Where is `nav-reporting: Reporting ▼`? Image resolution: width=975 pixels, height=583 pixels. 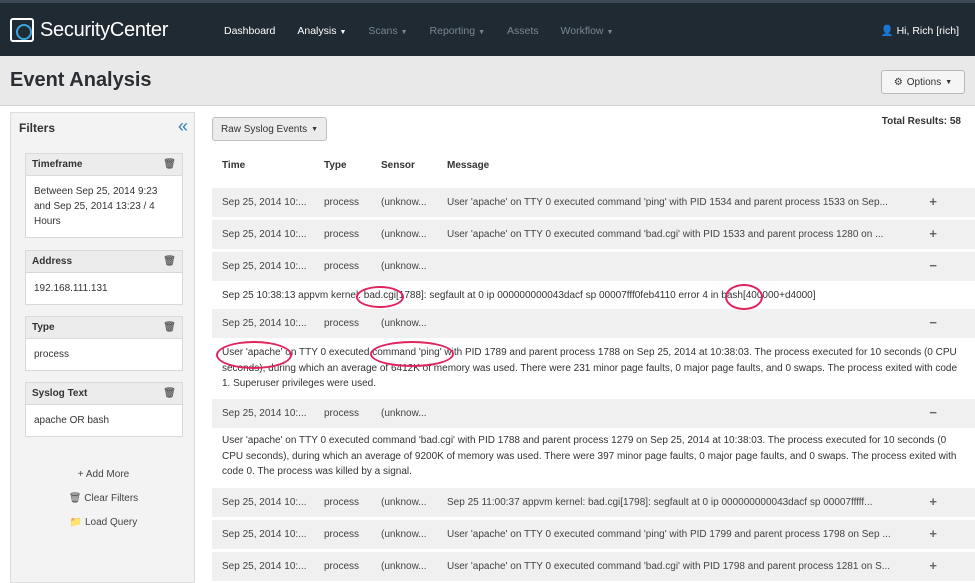
nav-reporting: Reporting ▼ is located at coordinates (457, 31).